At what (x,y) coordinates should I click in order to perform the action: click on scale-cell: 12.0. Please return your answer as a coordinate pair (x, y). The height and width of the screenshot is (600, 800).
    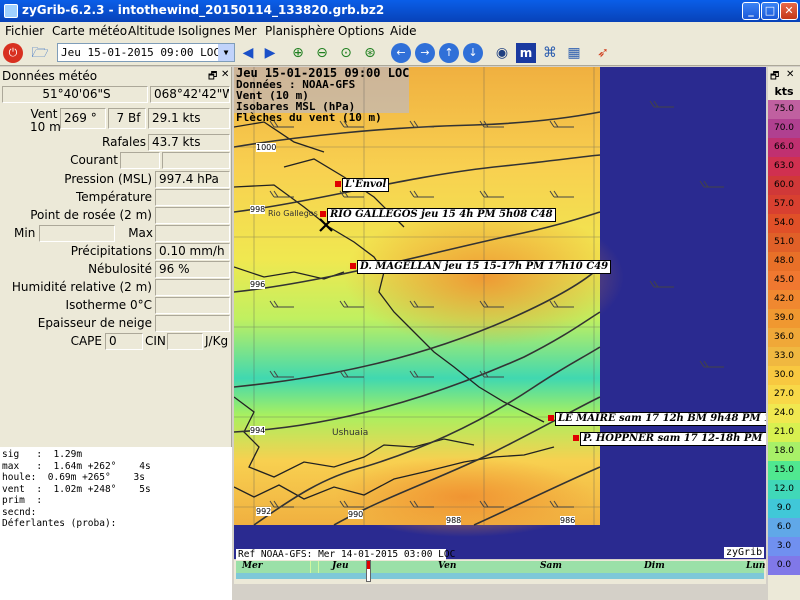
    Looking at the image, I should click on (784, 489).